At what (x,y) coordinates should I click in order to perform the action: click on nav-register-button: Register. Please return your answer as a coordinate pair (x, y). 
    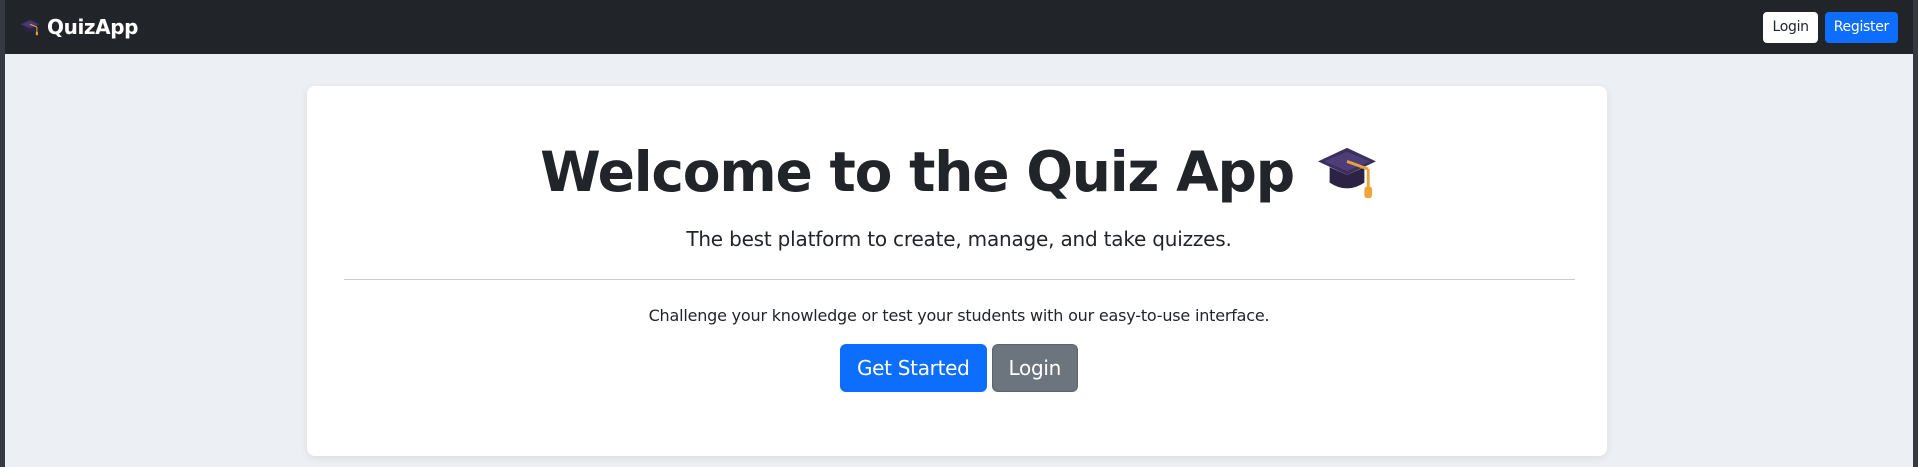
    Looking at the image, I should click on (1861, 27).